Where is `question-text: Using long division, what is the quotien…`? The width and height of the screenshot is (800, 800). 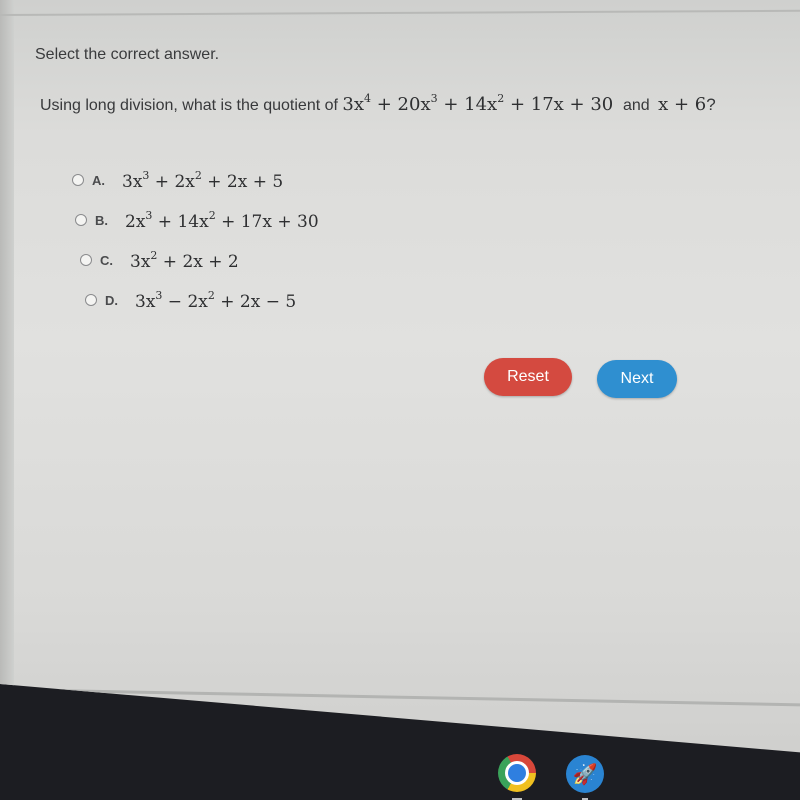
question-text: Using long division, what is the quotien… is located at coordinates (189, 105).